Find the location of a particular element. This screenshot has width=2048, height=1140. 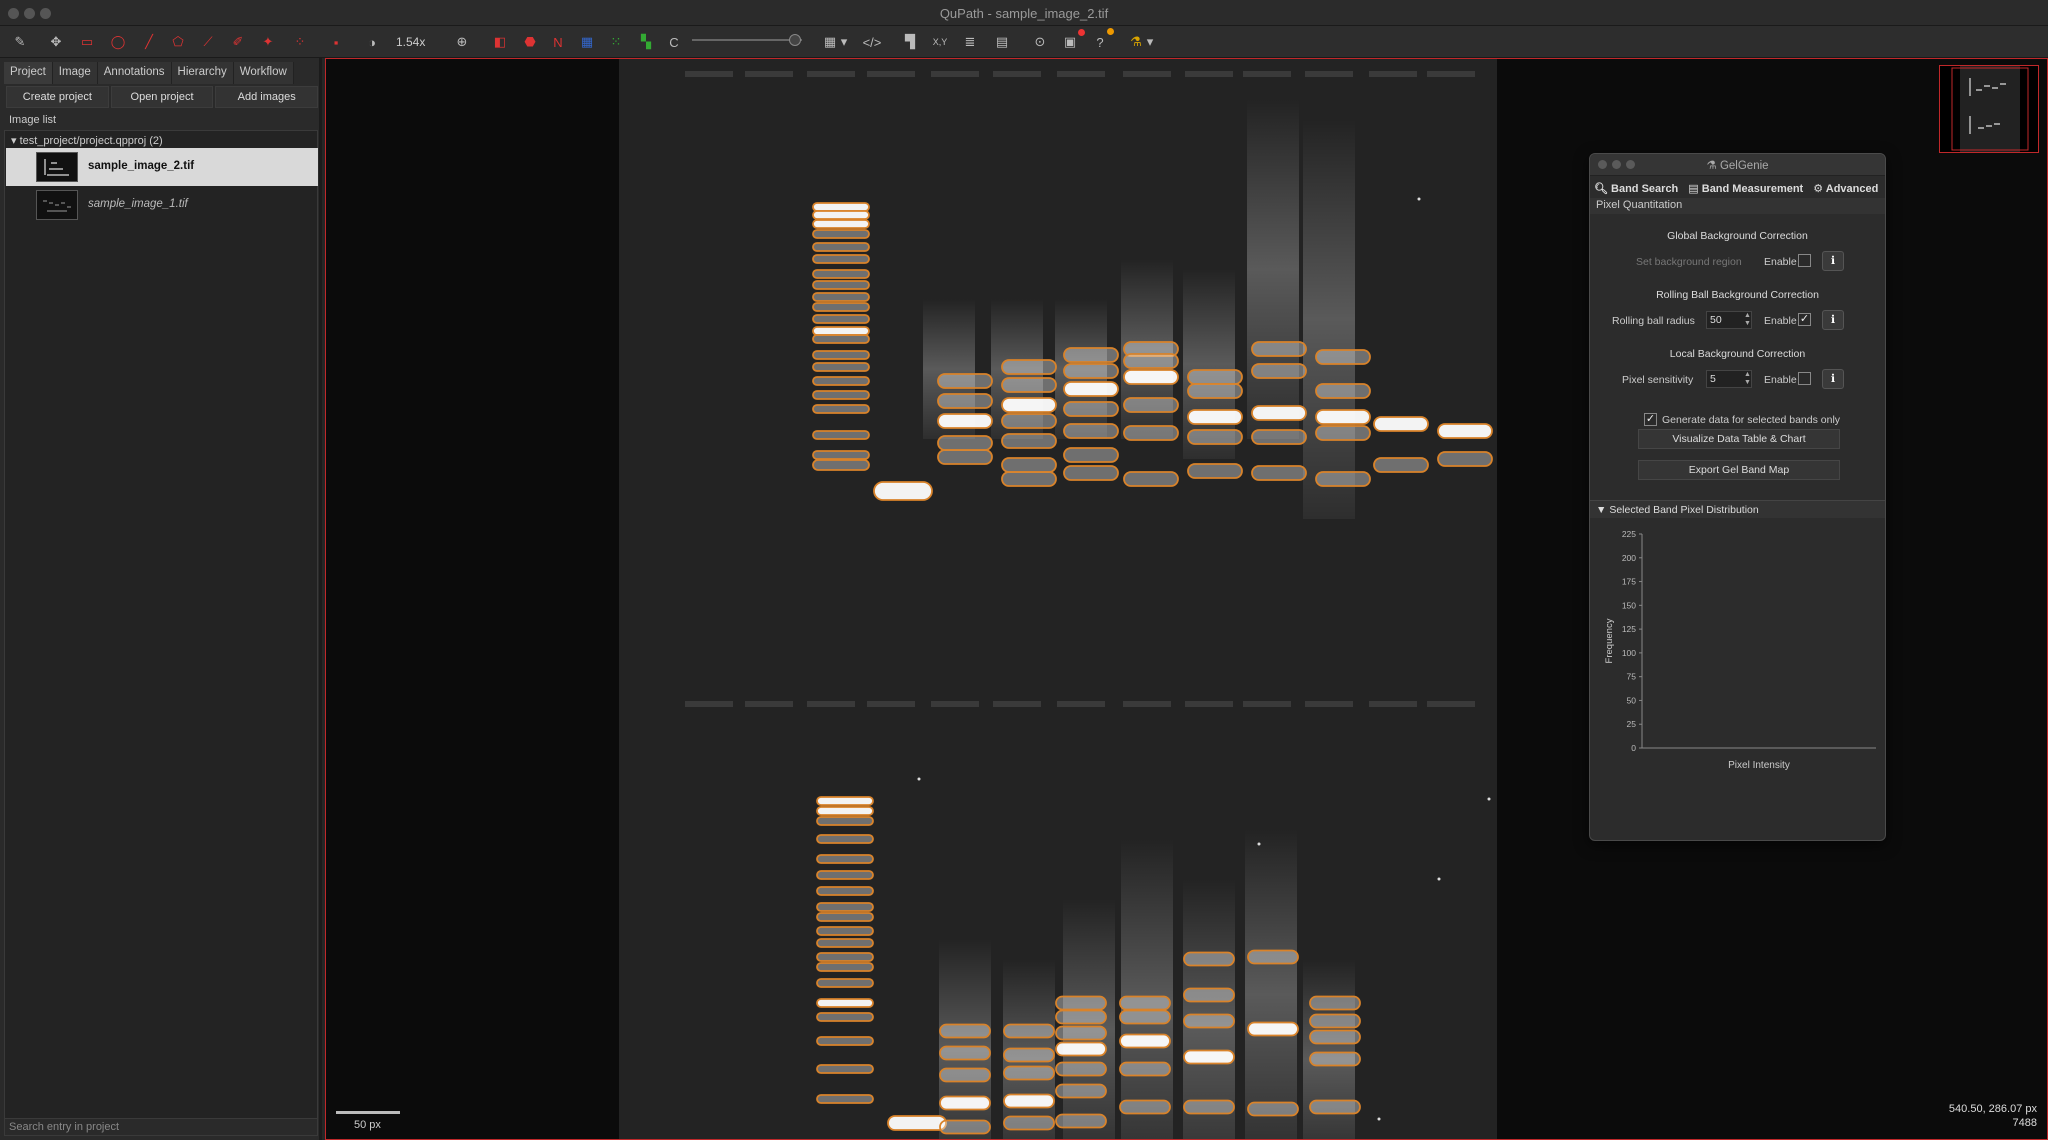

channel-c-button: C is located at coordinates (674, 42).